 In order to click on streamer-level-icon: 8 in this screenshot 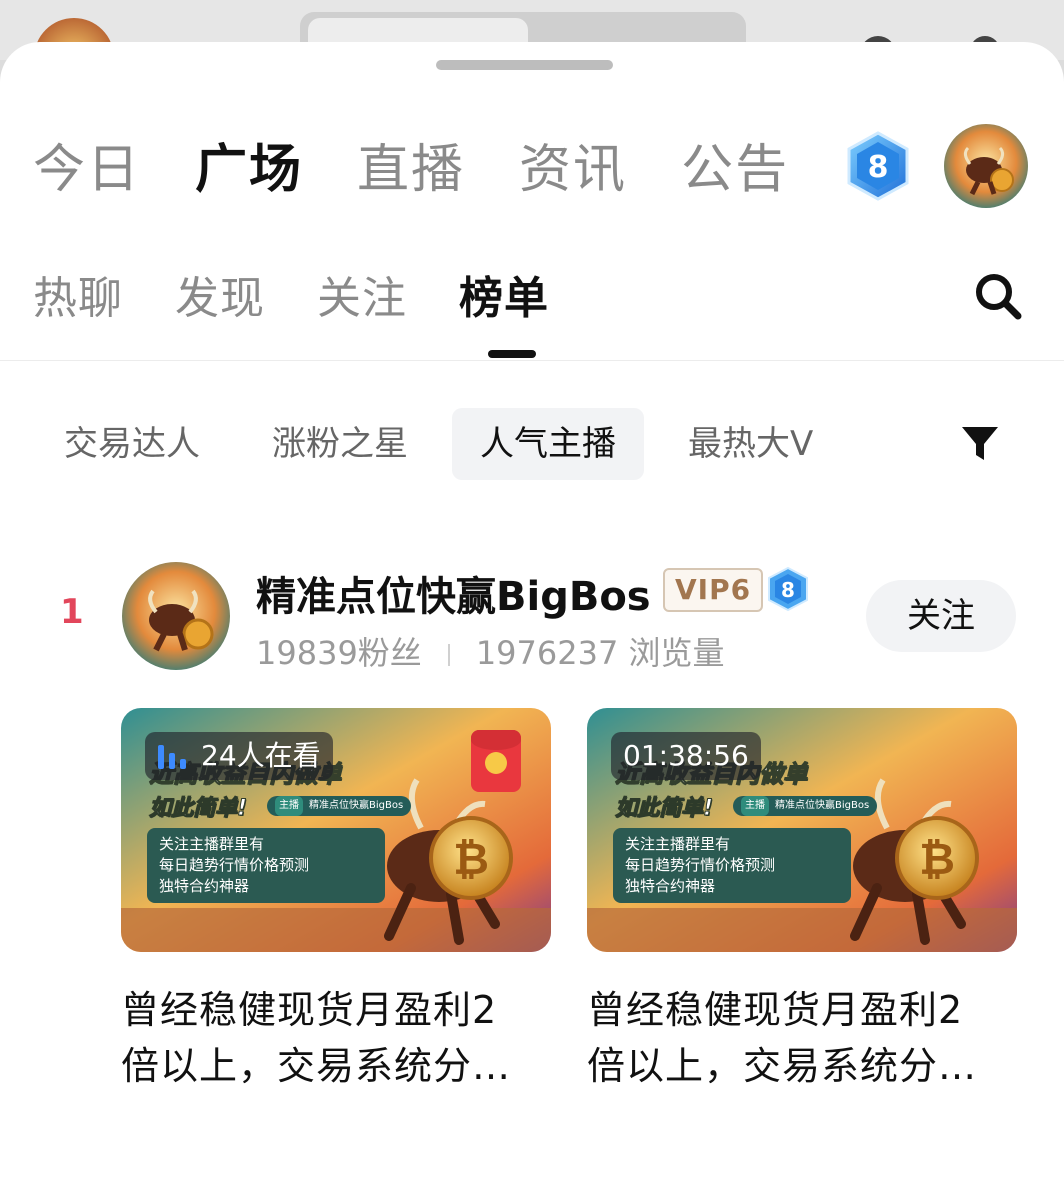, I will do `click(788, 589)`.